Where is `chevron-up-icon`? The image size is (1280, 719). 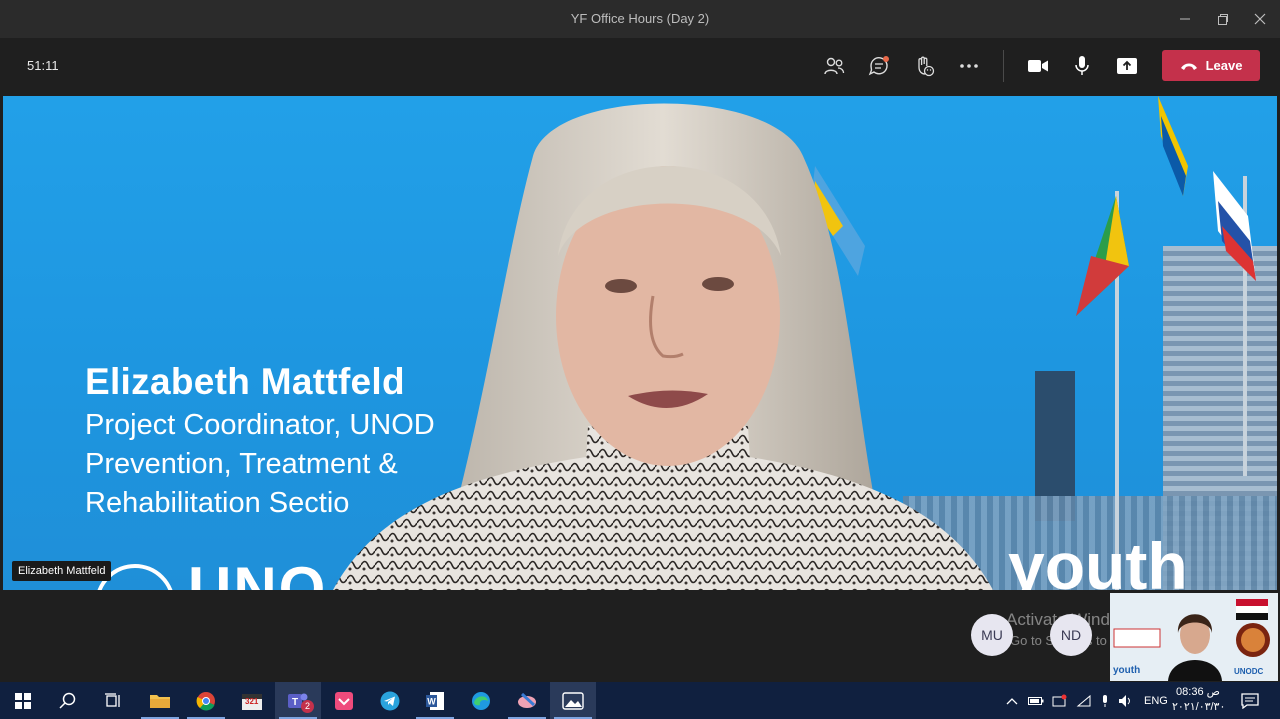 chevron-up-icon is located at coordinates (1012, 701).